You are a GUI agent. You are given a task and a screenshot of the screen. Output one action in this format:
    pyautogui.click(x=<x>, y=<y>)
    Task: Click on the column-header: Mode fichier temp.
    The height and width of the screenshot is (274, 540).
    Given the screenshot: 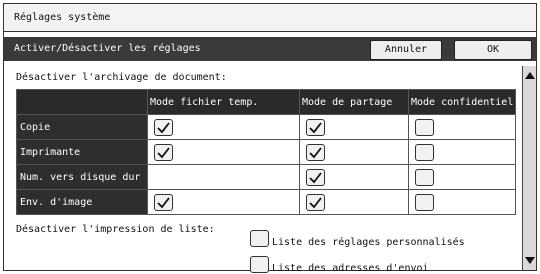 What is the action you would take?
    pyautogui.click(x=223, y=102)
    